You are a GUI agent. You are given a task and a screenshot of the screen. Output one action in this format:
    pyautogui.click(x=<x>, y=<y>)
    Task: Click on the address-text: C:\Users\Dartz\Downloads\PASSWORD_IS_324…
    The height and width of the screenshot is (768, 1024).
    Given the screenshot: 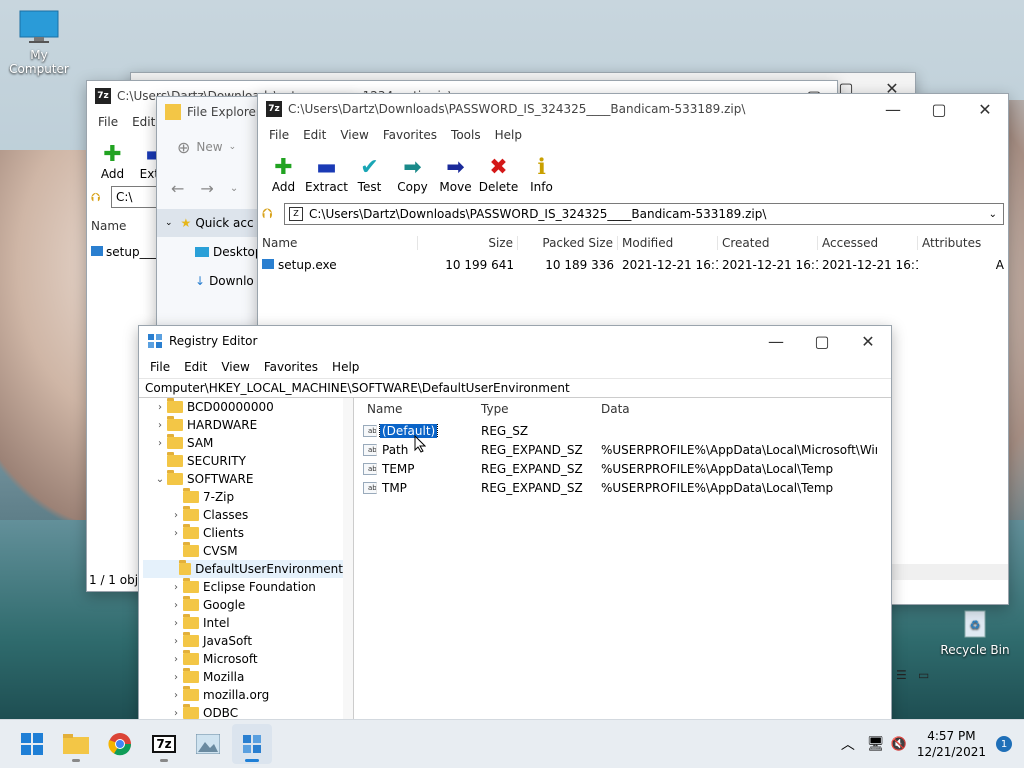 What is the action you would take?
    pyautogui.click(x=537, y=214)
    